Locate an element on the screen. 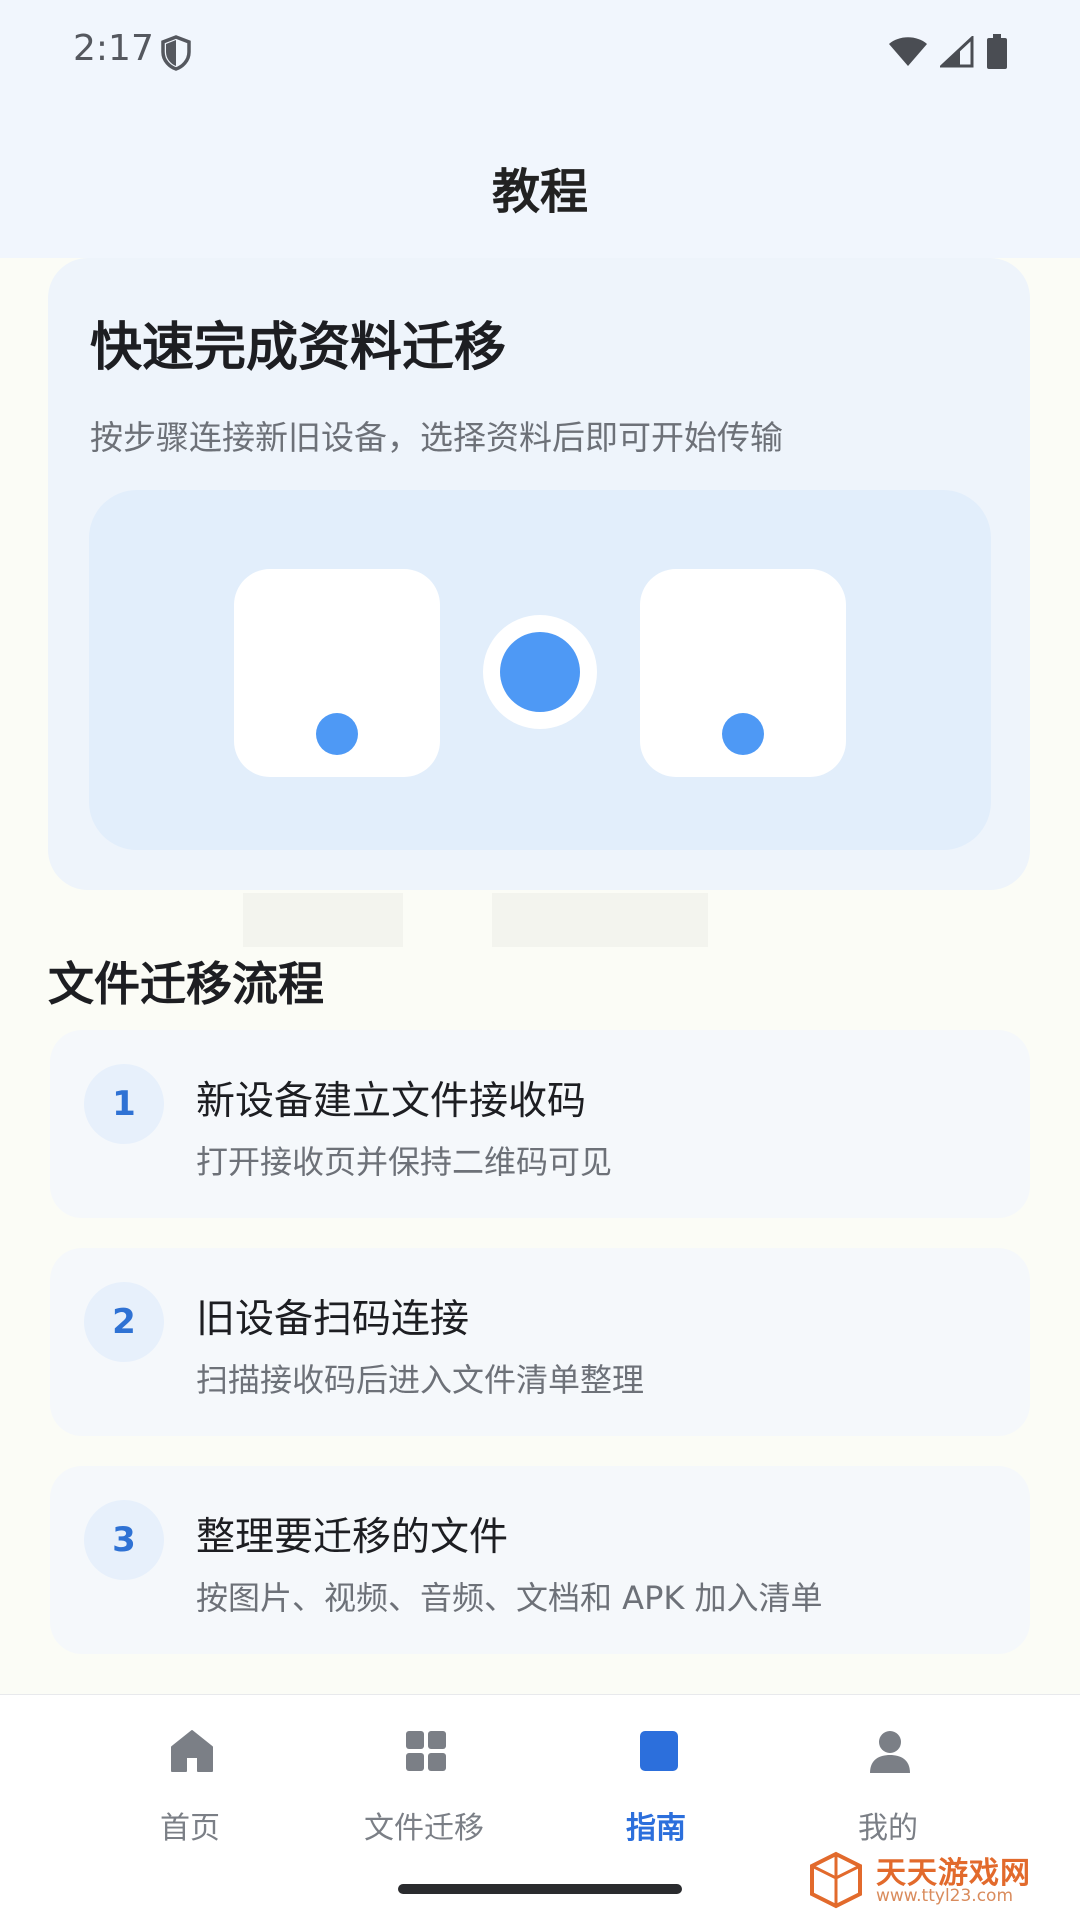 This screenshot has width=1080, height=1921. battery-icon is located at coordinates (997, 51).